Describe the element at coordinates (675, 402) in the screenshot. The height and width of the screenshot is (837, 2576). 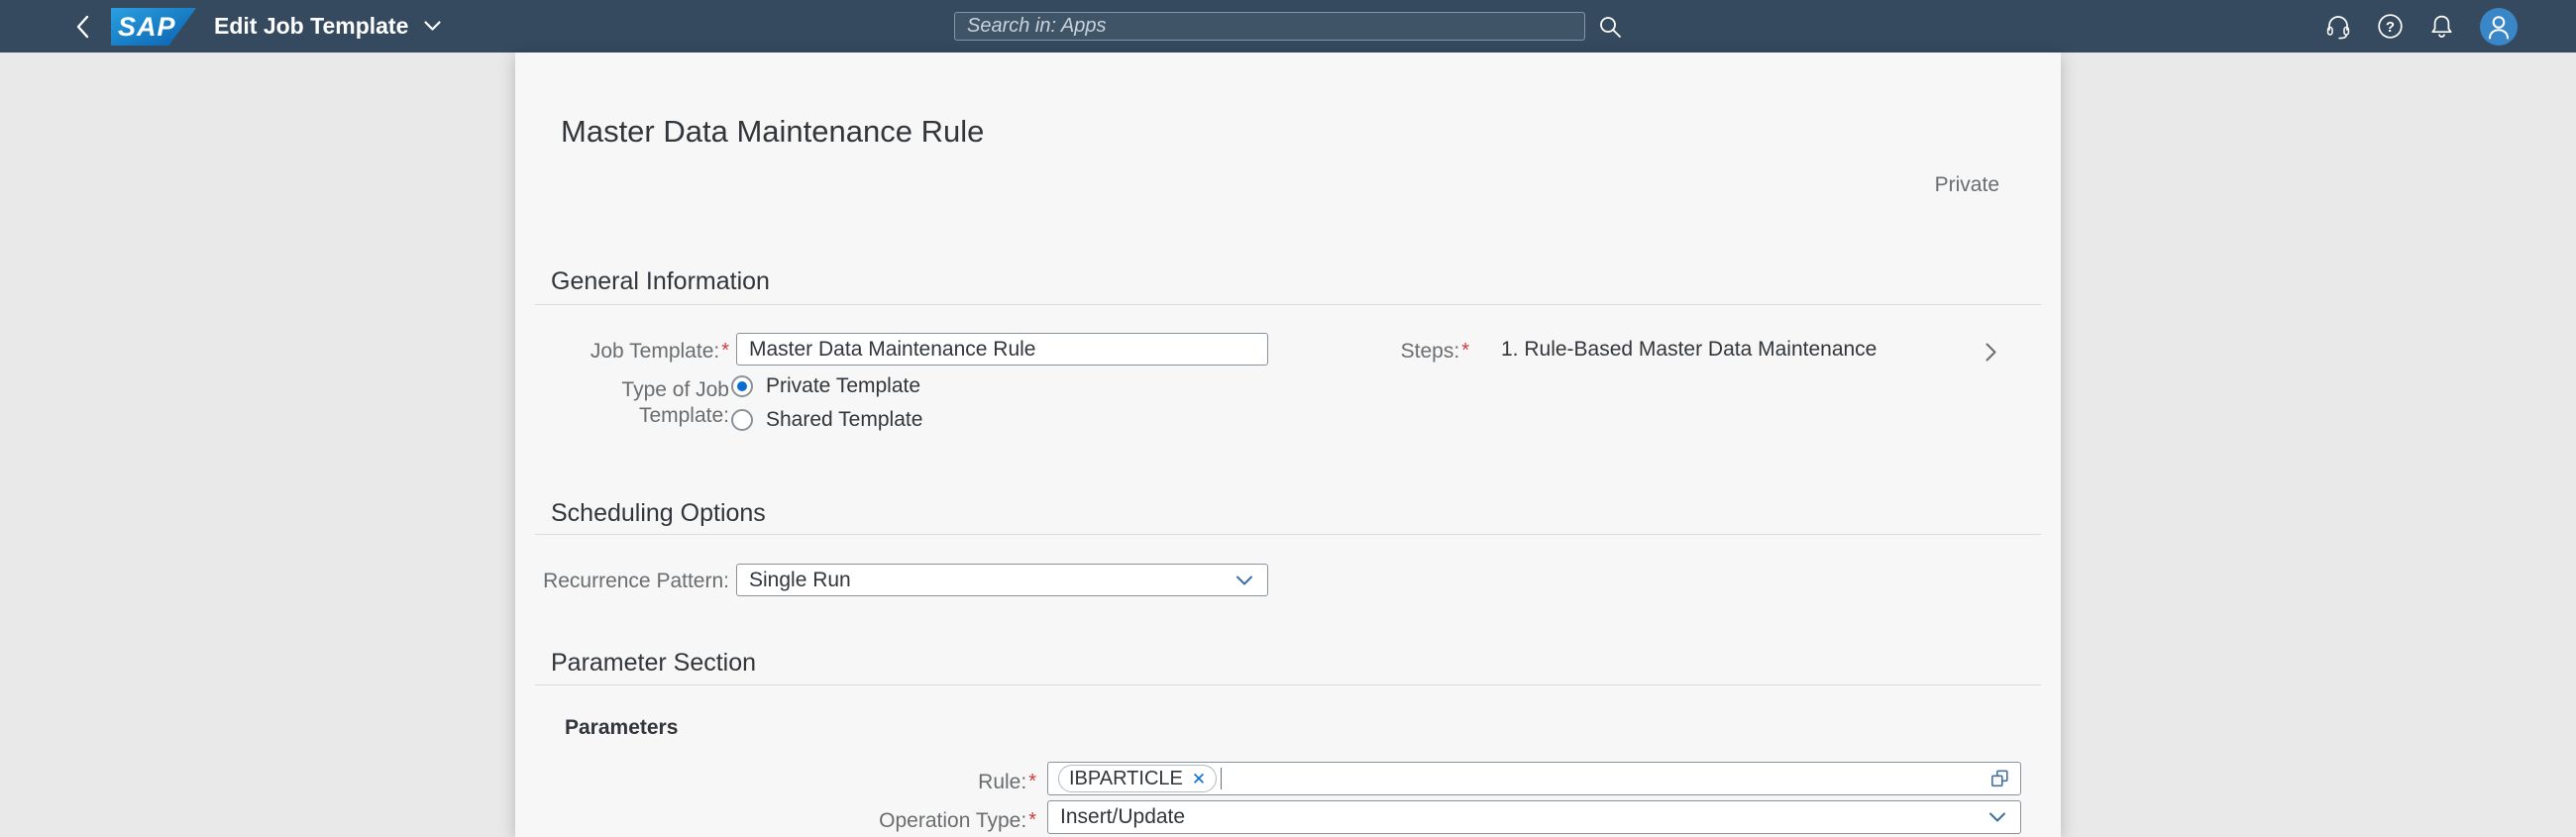
I see `type-of-job-template-label: Type of Job Template:` at that location.